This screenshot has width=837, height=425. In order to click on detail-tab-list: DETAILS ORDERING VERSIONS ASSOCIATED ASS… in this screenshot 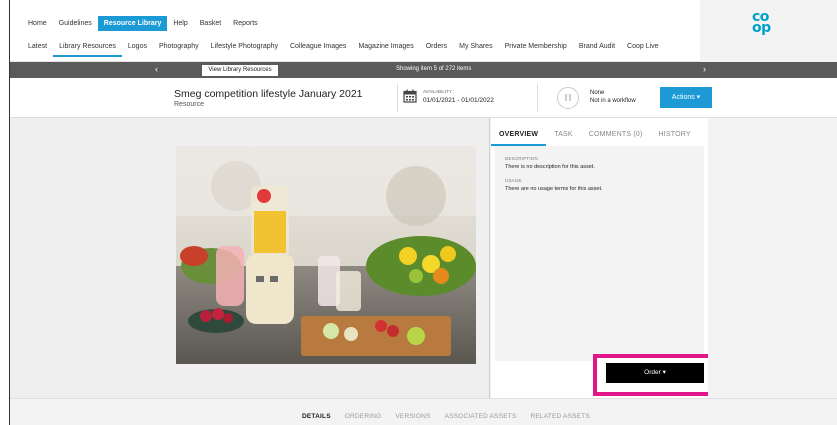, I will do `click(446, 419)`.